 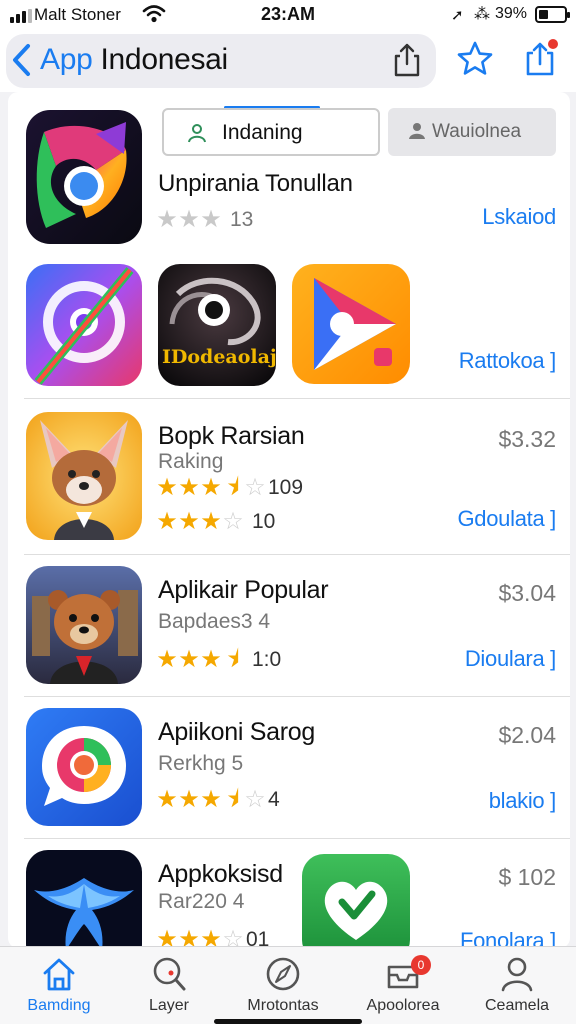 What do you see at coordinates (527, 439) in the screenshot?
I see `app-price: $3.32` at bounding box center [527, 439].